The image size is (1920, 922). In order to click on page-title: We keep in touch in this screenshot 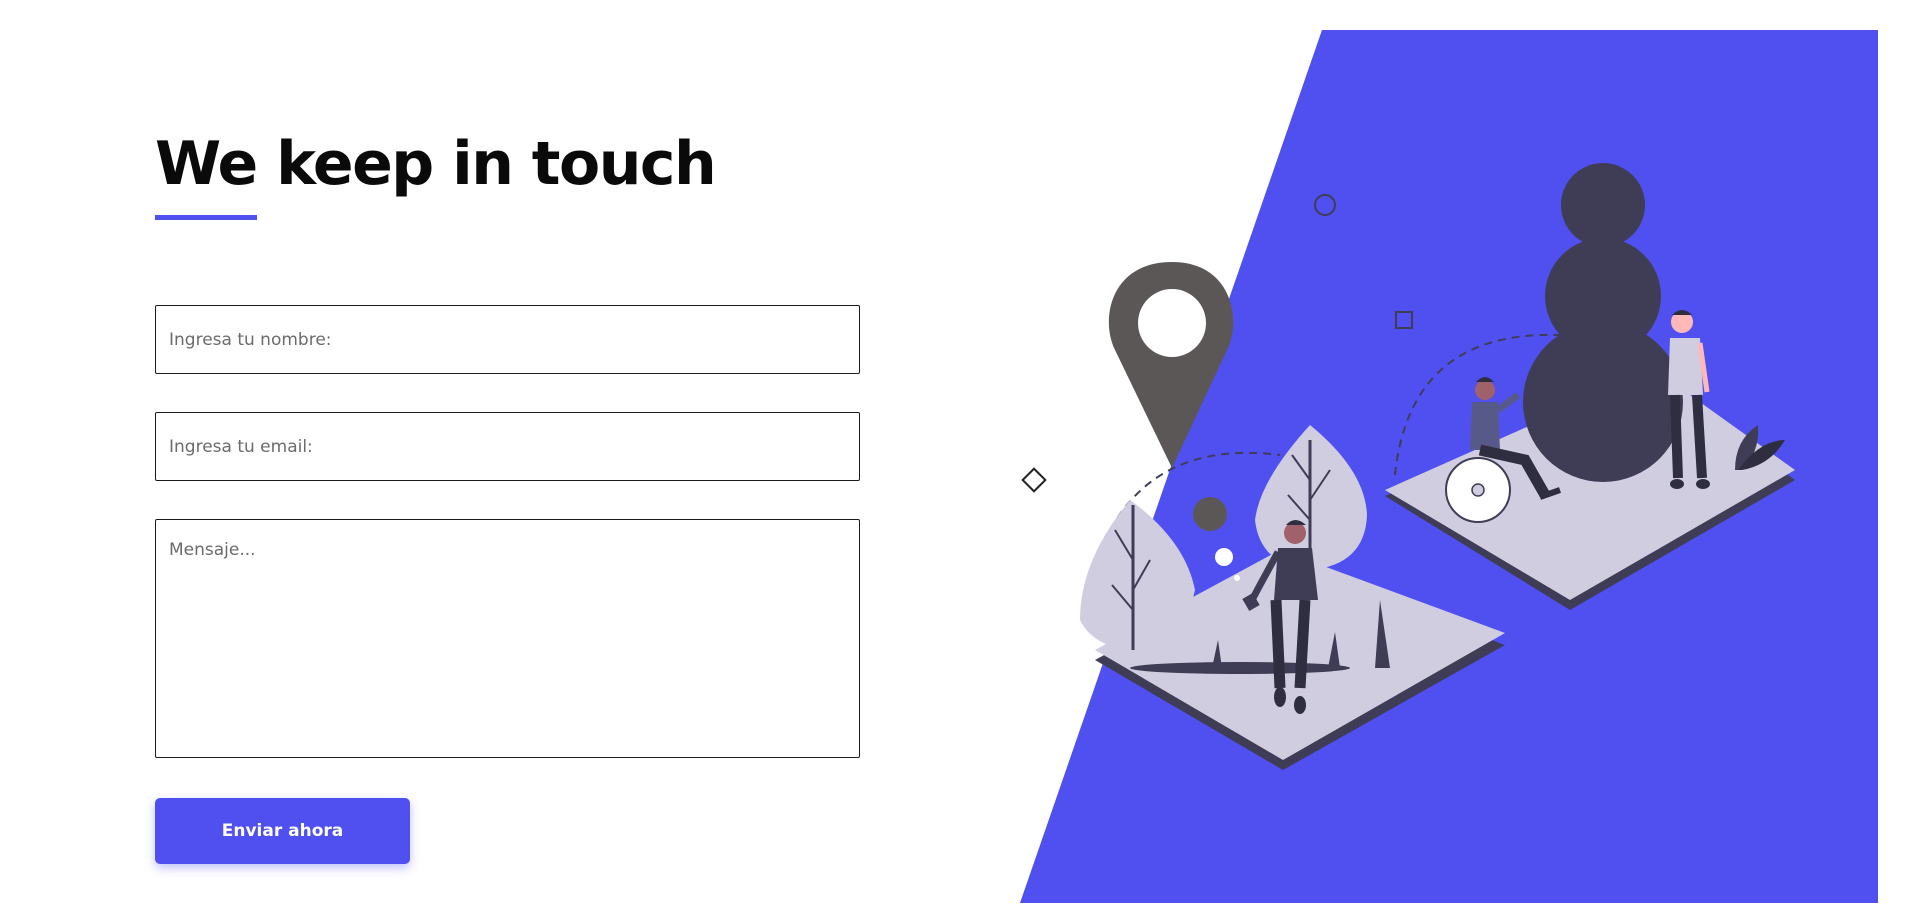, I will do `click(436, 164)`.